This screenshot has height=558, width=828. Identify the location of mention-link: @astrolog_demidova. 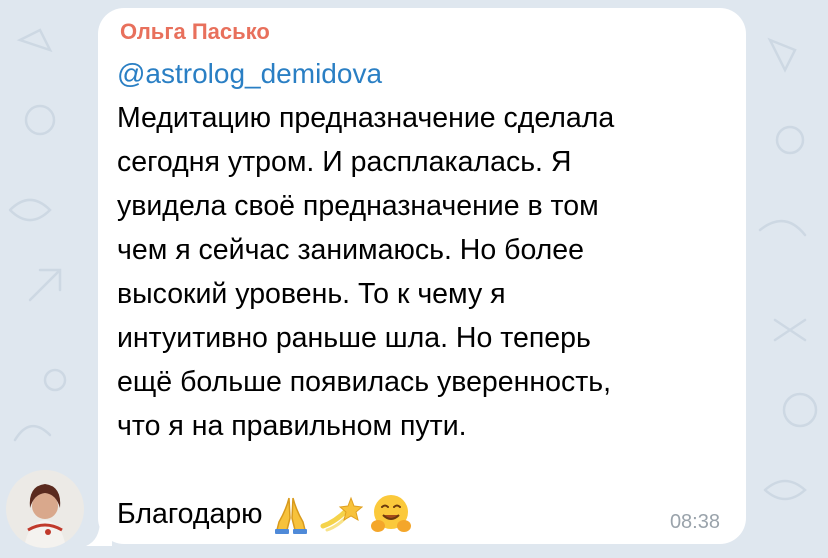
(249, 74).